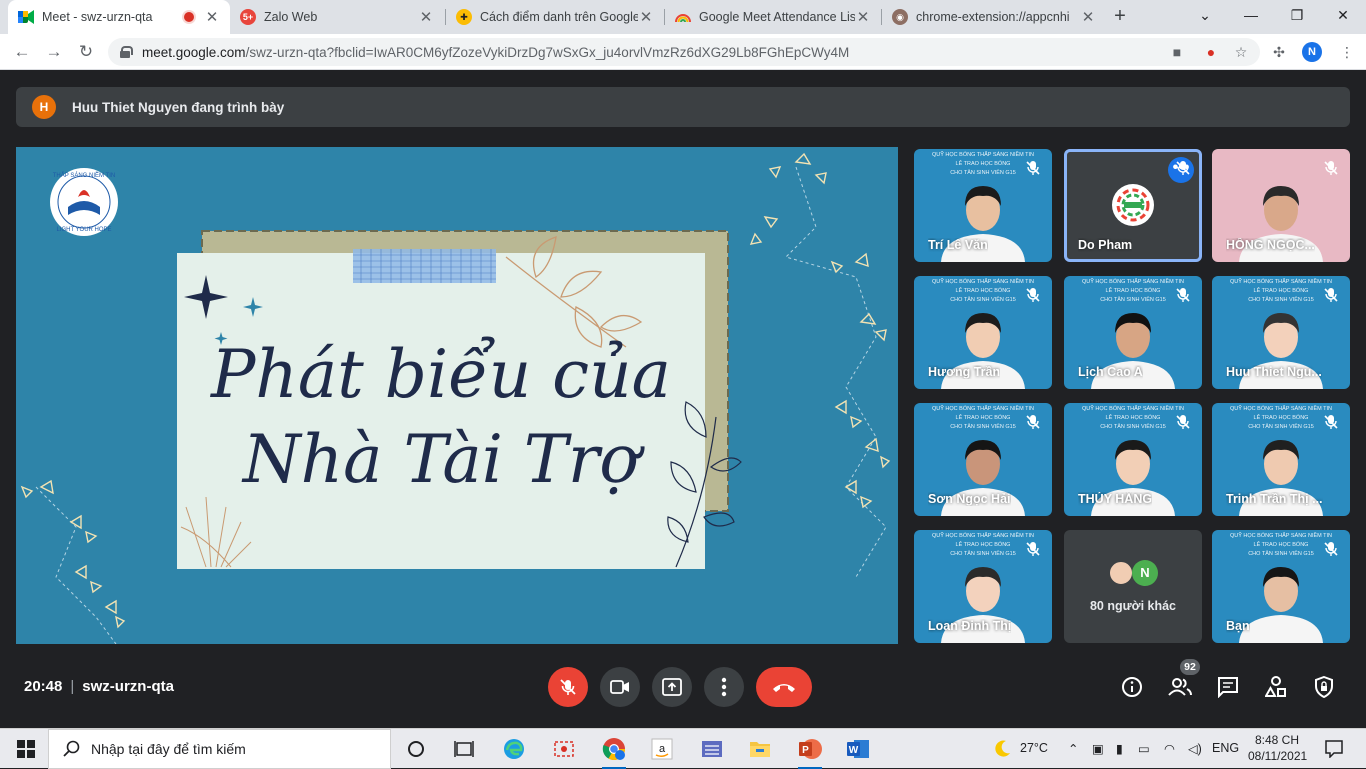 This screenshot has height=769, width=1366. Describe the element at coordinates (555, 17) in the screenshot. I see `tab-diem-danh: ✚ Cách điểm danh trên Google ✕` at that location.